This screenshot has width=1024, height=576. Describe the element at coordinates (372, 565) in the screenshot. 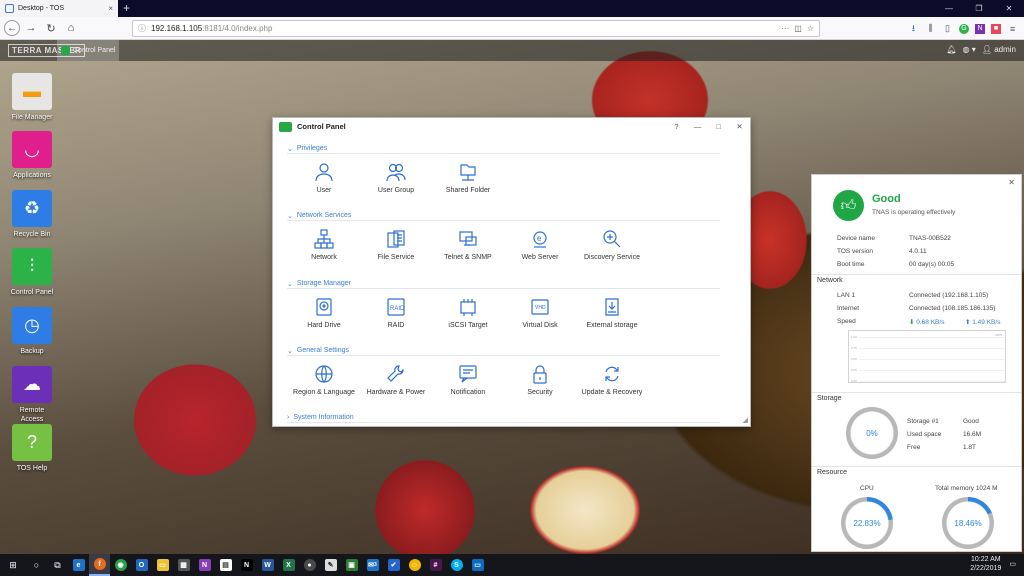

I see `messaging-icon: ✉ 3` at that location.